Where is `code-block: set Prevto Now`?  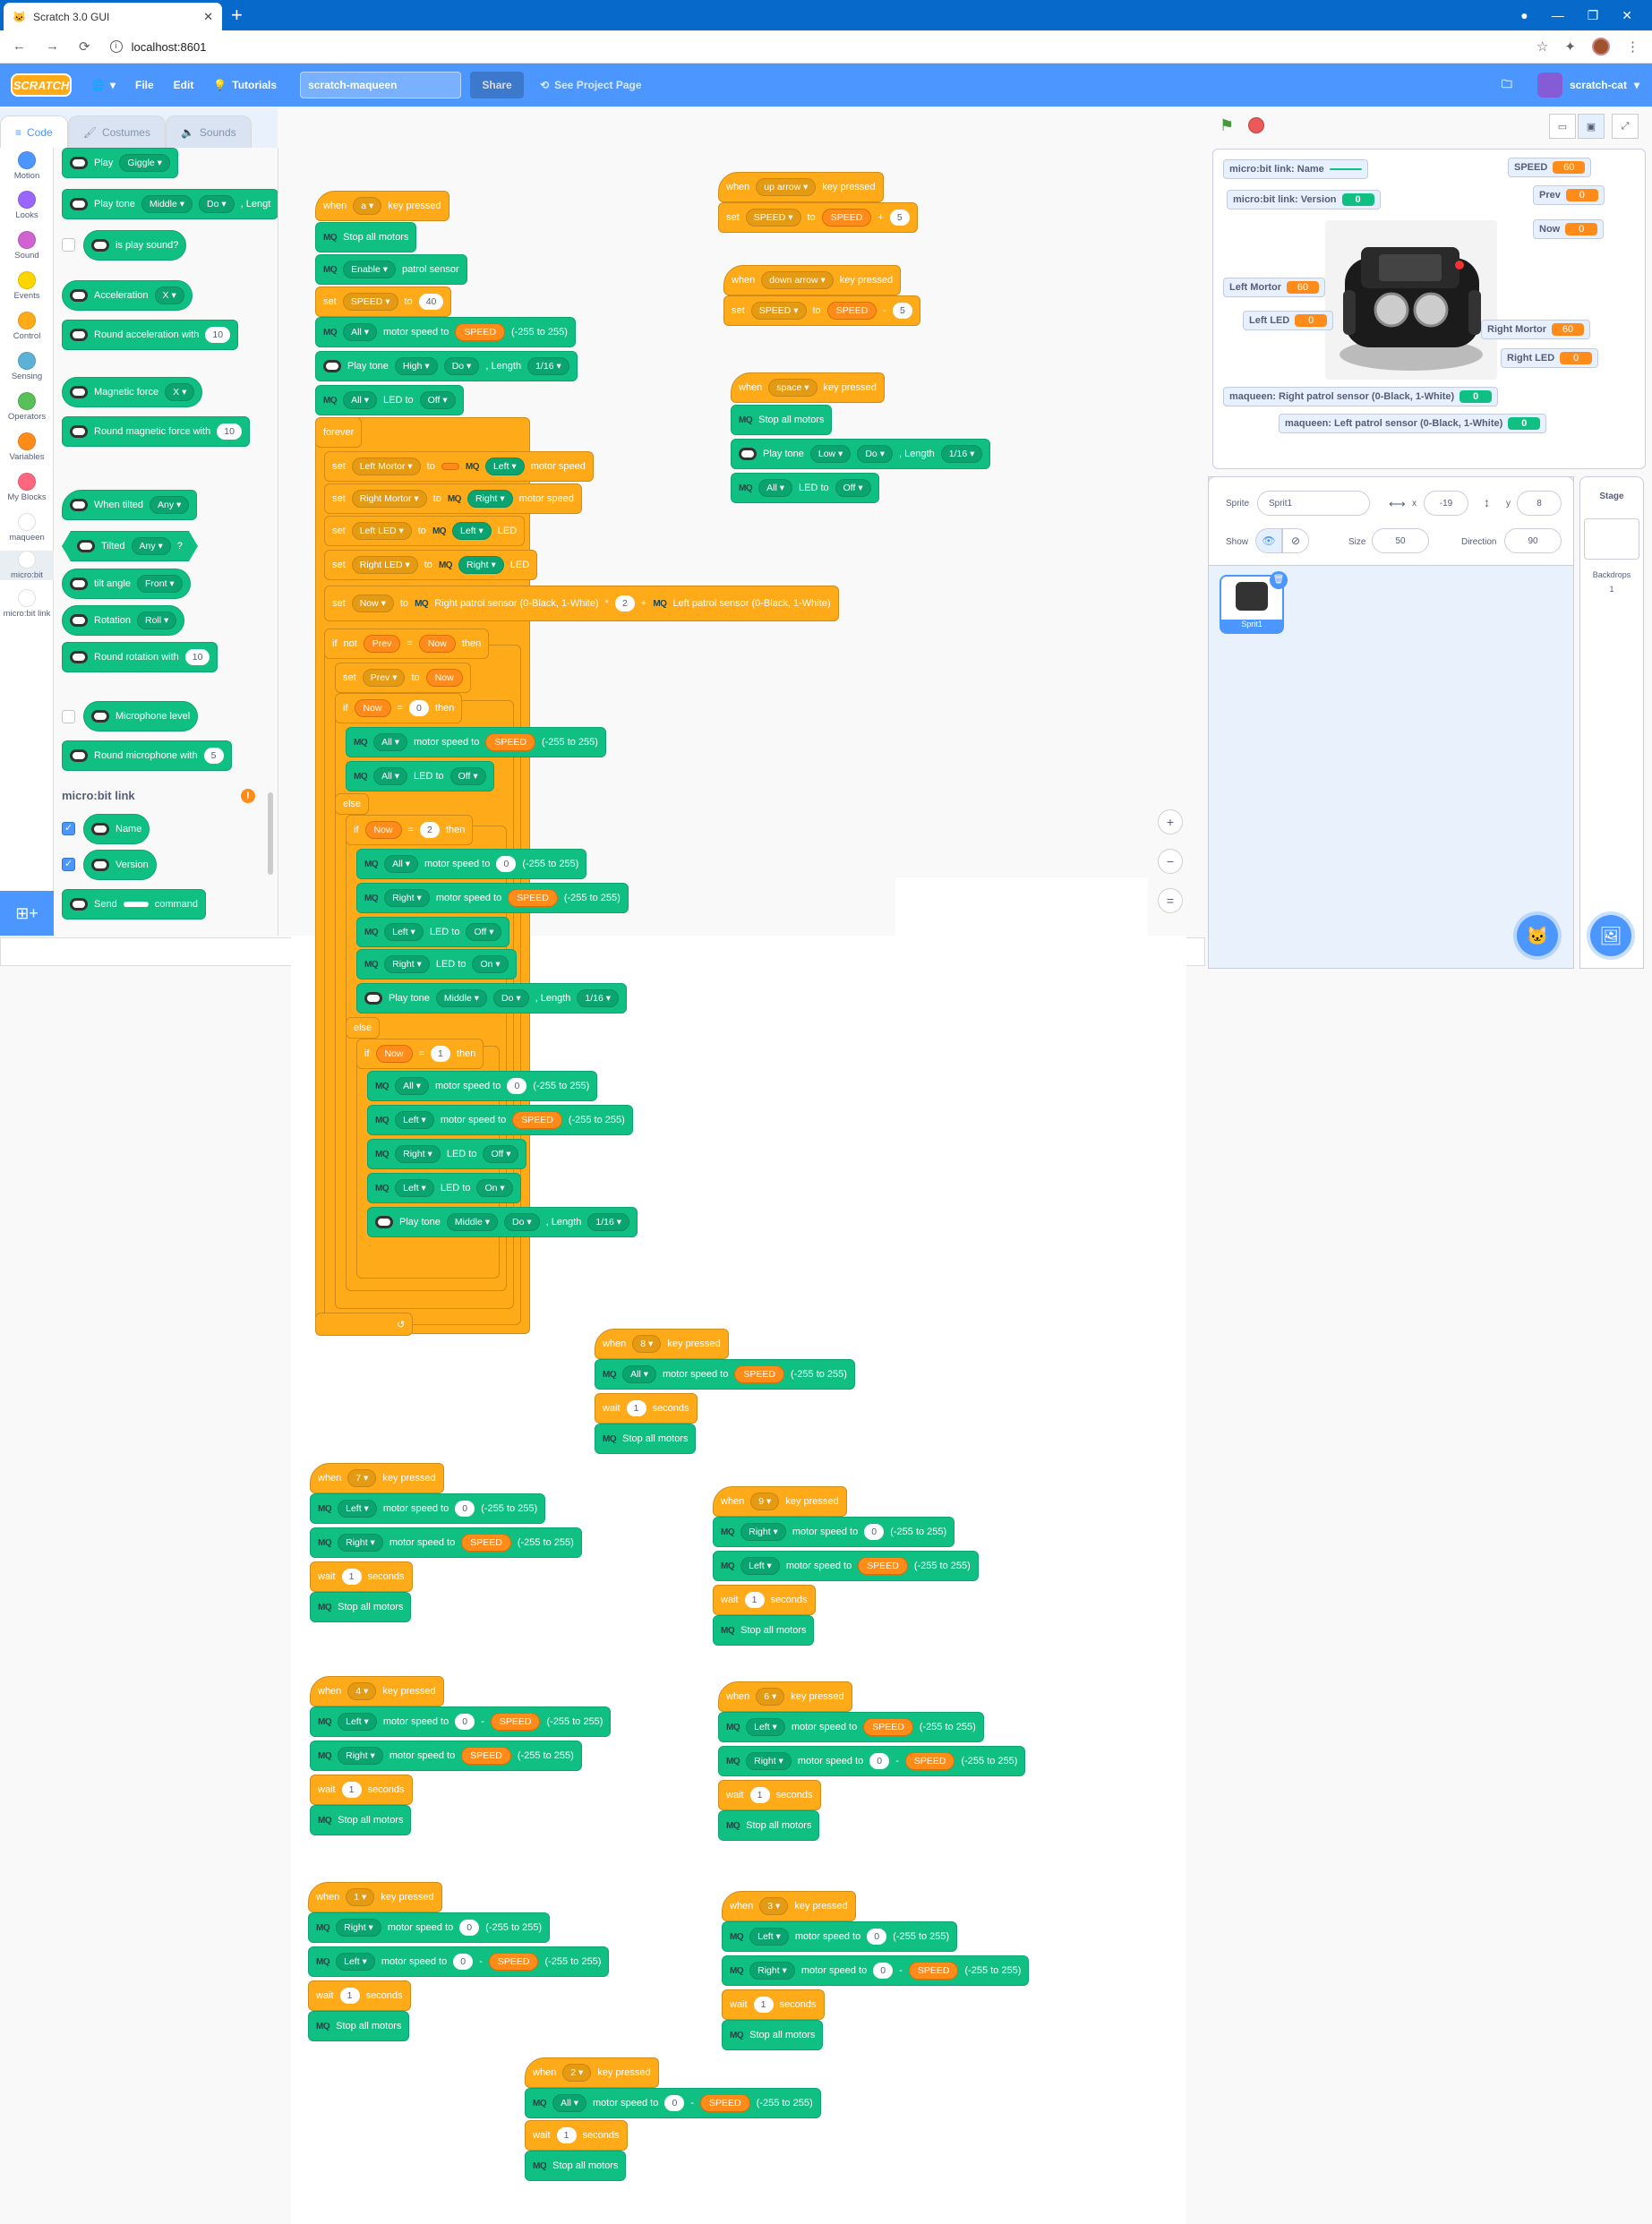
code-block: set Prevto Now is located at coordinates (403, 678).